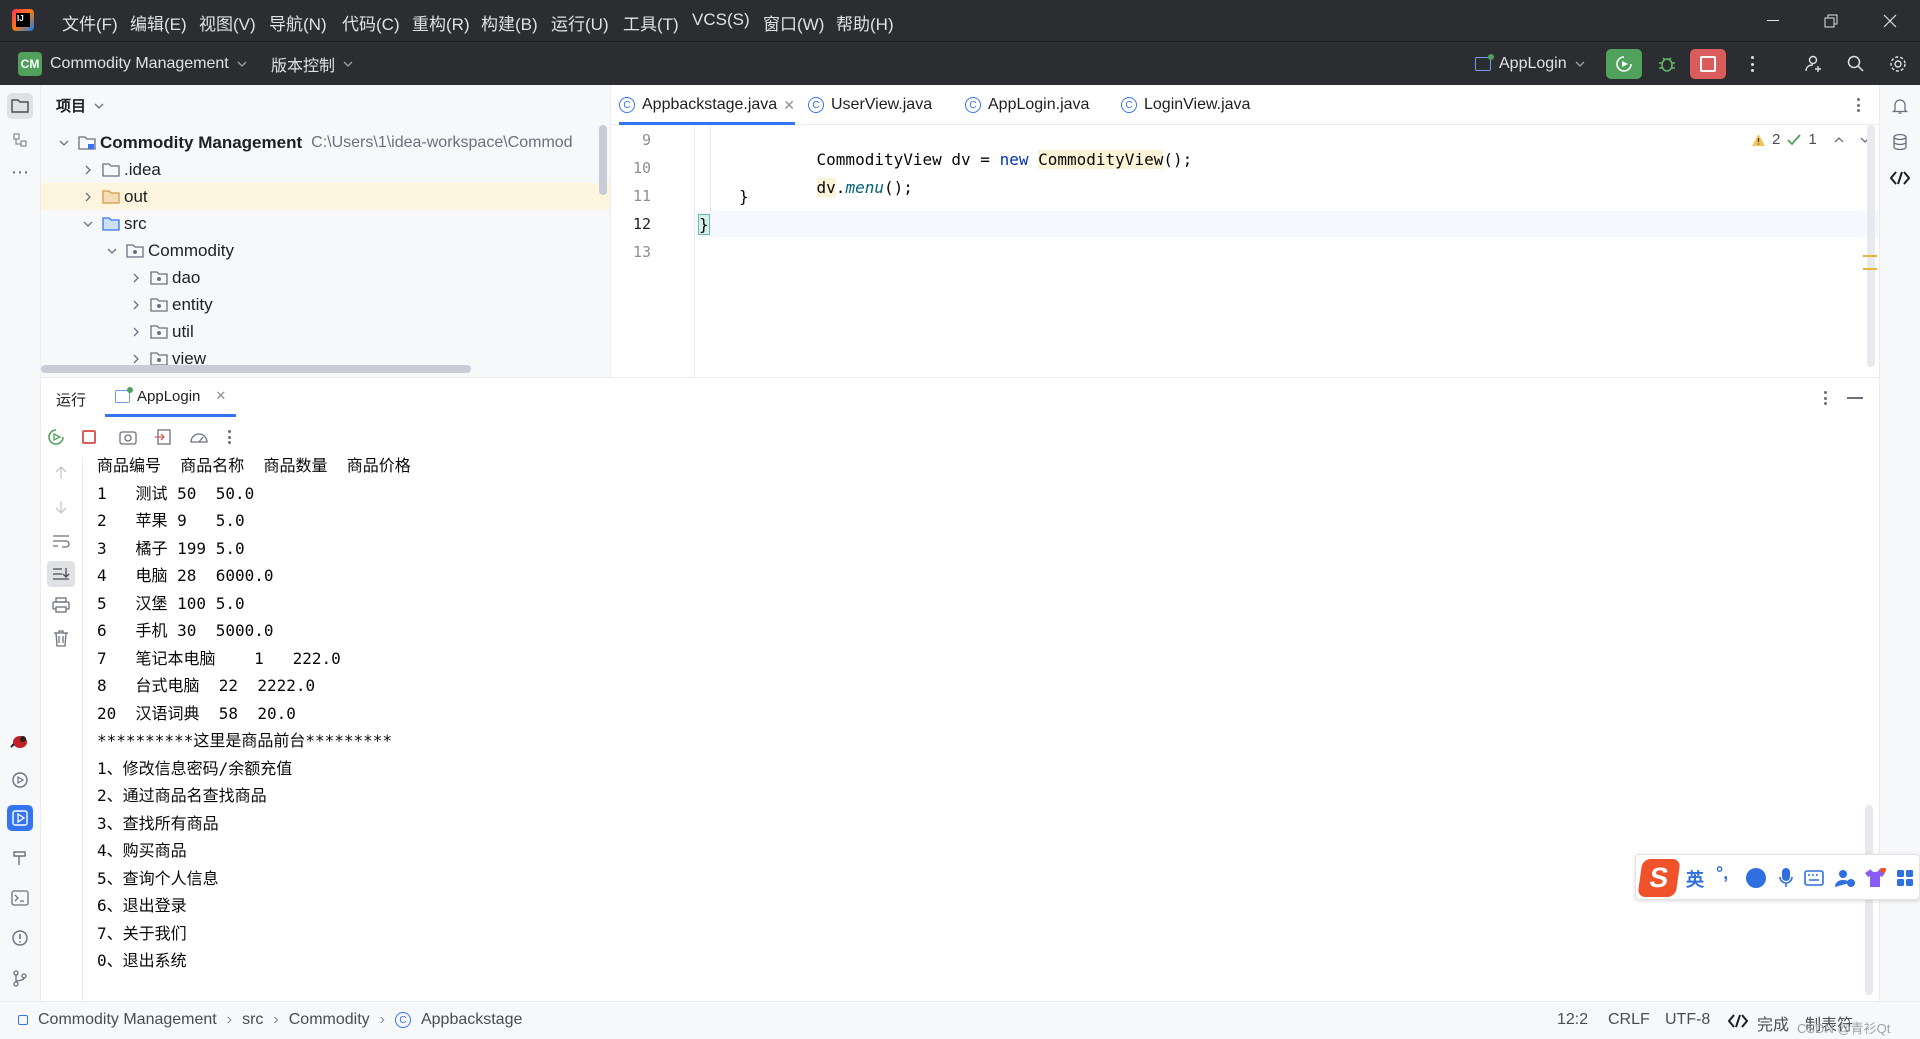 This screenshot has height=1039, width=1920. What do you see at coordinates (441, 22) in the screenshot?
I see `menu-item: 重构(R)` at bounding box center [441, 22].